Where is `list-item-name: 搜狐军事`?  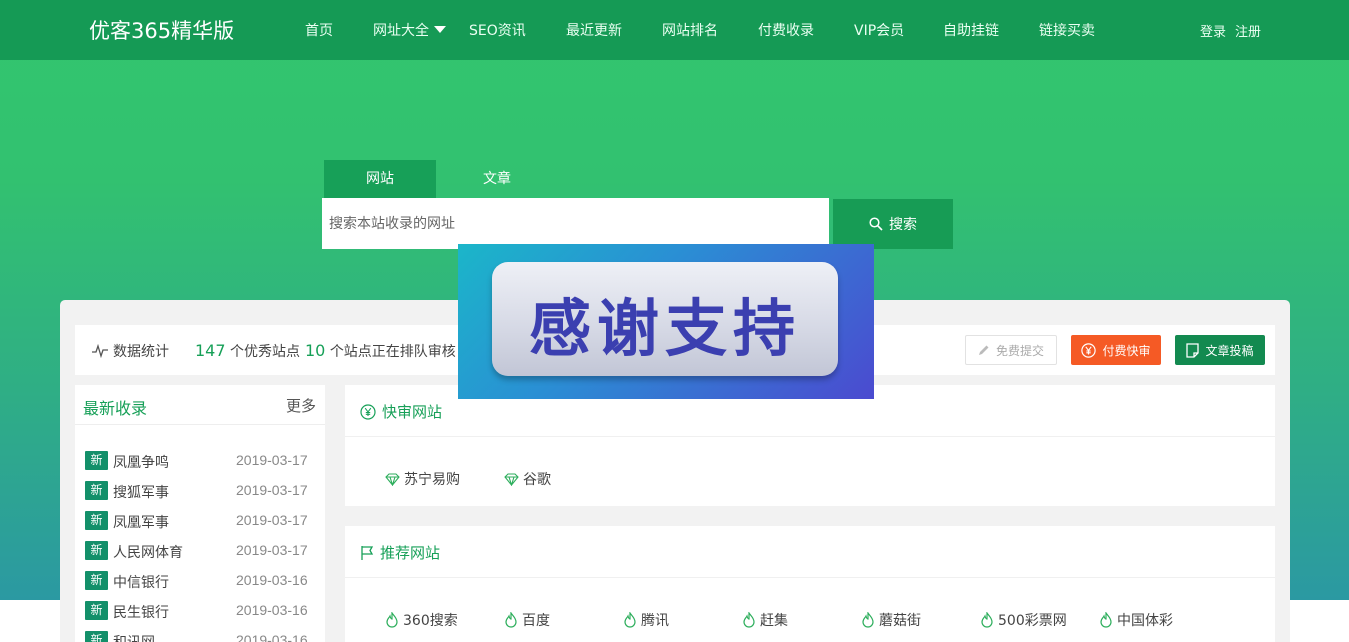 list-item-name: 搜狐军事 is located at coordinates (141, 492).